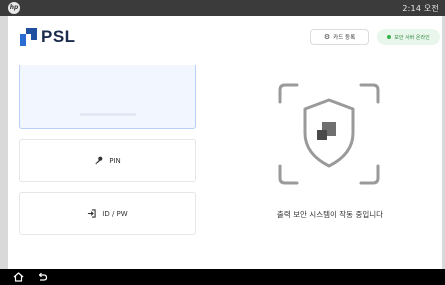 The image size is (445, 285). I want to click on device-bezel-left, so click(4, 142).